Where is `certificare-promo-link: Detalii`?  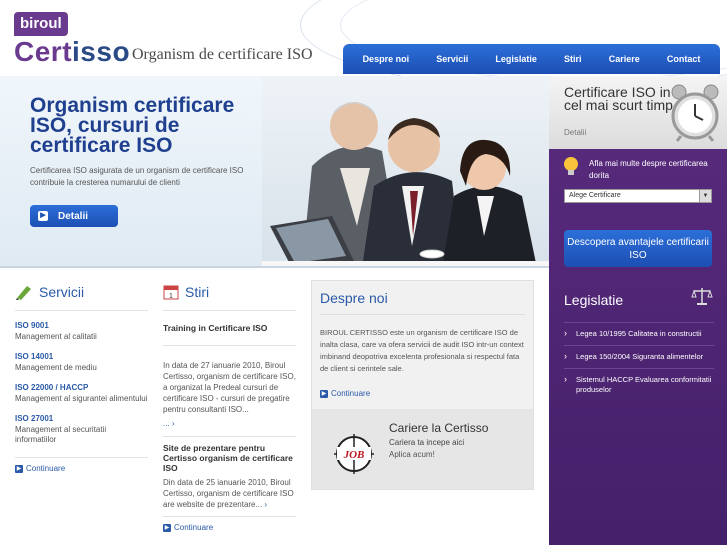
certificare-promo-link: Detalii is located at coordinates (575, 132).